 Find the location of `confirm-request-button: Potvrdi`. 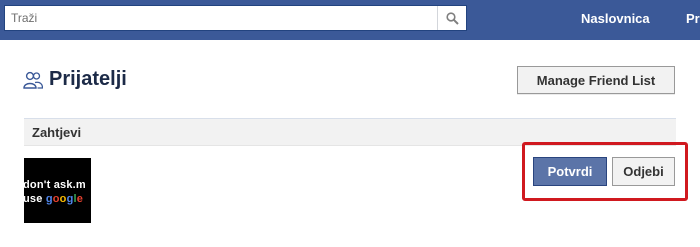

confirm-request-button: Potvrdi is located at coordinates (570, 171).